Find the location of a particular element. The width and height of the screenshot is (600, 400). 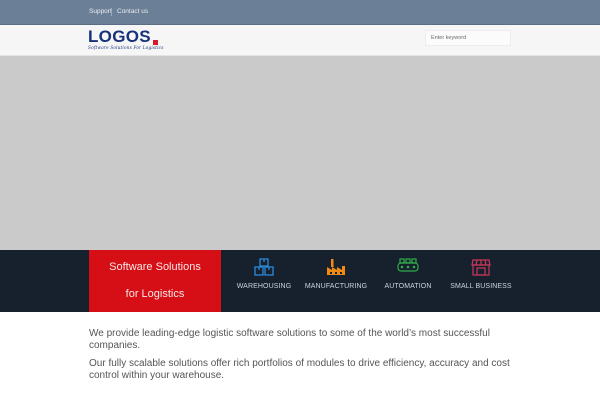

service-automation: AUTOMATION is located at coordinates (408, 277).